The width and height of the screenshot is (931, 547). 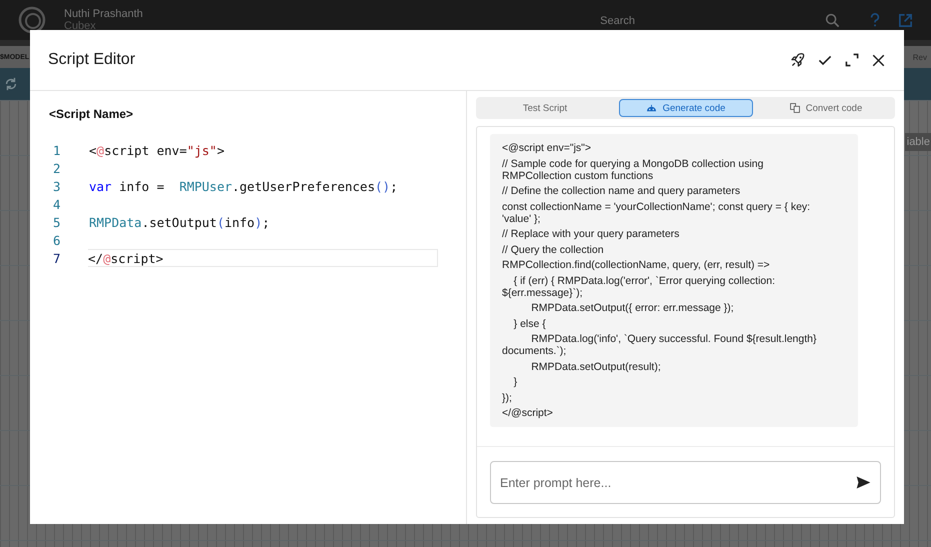 I want to click on code-text: RMPData.setOutput(result);, so click(x=596, y=366).